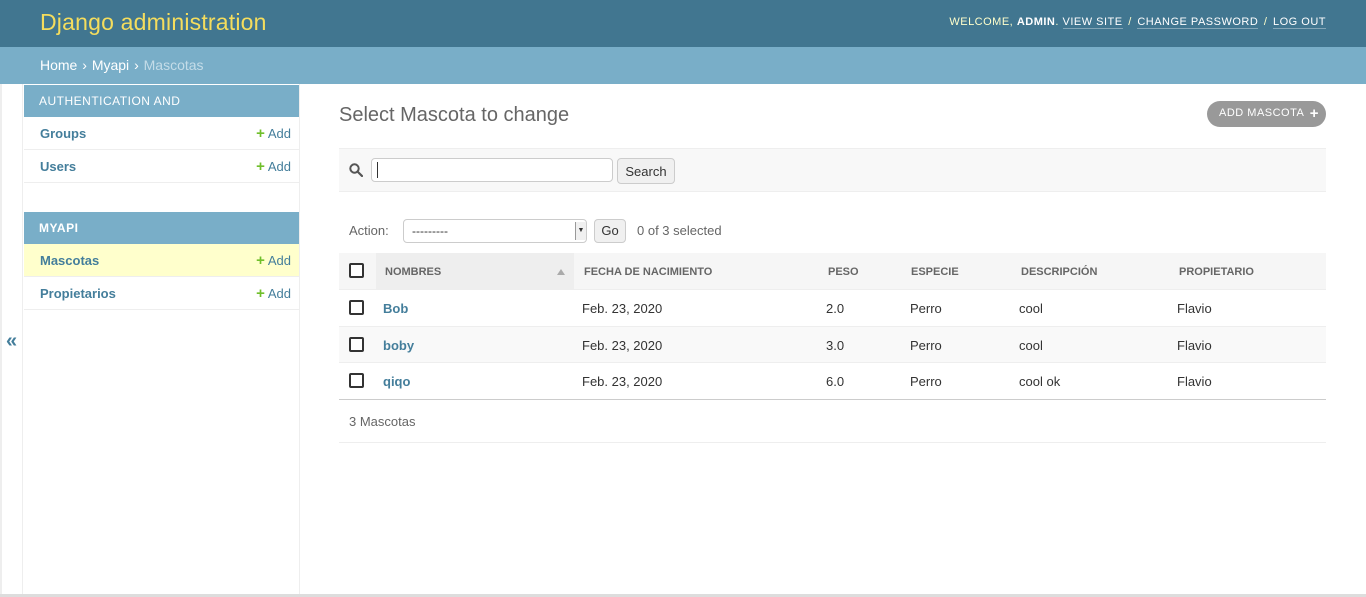 Image resolution: width=1366 pixels, height=597 pixels. I want to click on search-button: Search, so click(646, 171).